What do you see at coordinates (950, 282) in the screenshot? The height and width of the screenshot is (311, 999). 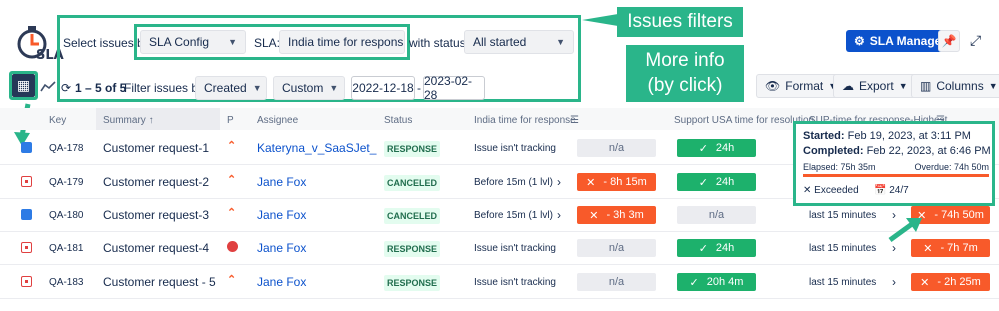 I see `sup-response-chip: ✕ - 2h 25m` at bounding box center [950, 282].